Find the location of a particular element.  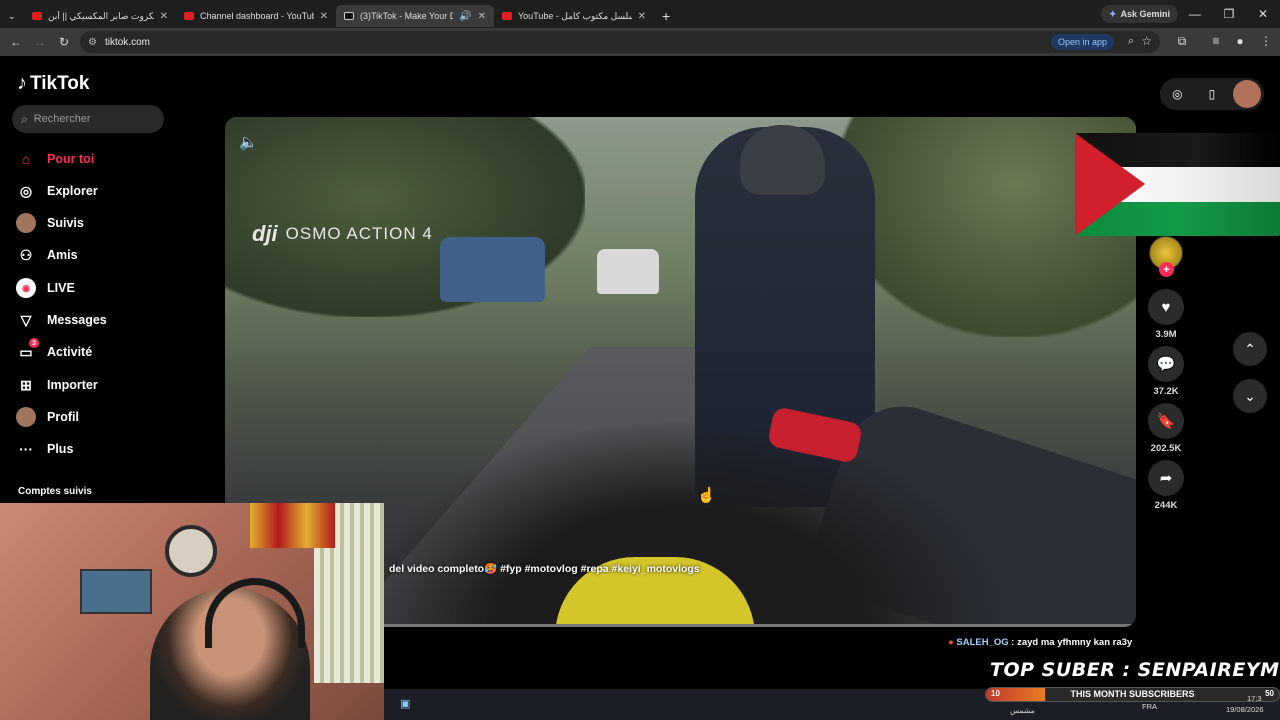

watermark-text: OSMO ACTION 4 is located at coordinates (359, 233).